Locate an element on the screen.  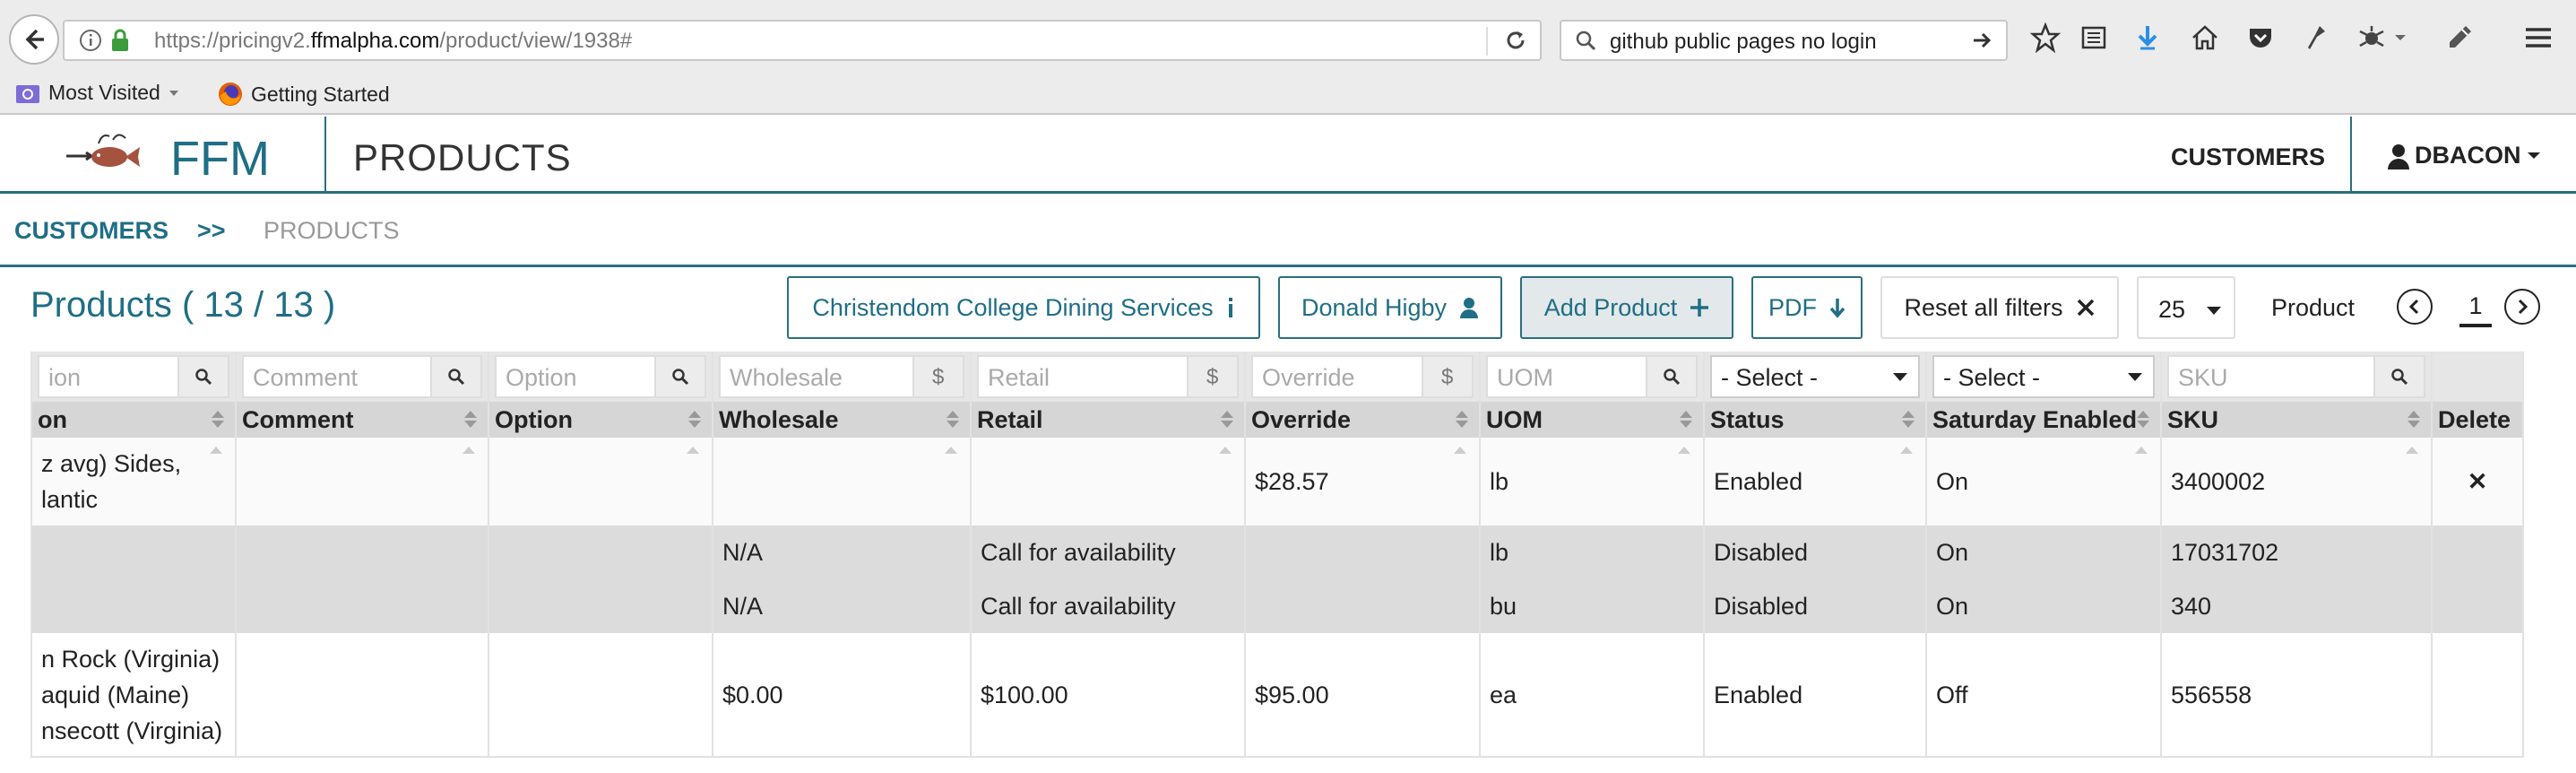
user-menu: DBACON is located at coordinates (2464, 155).